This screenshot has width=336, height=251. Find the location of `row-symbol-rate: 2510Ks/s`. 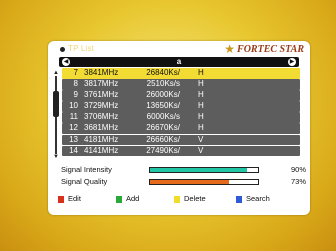

row-symbol-rate: 2510Ks/s is located at coordinates (163, 84).